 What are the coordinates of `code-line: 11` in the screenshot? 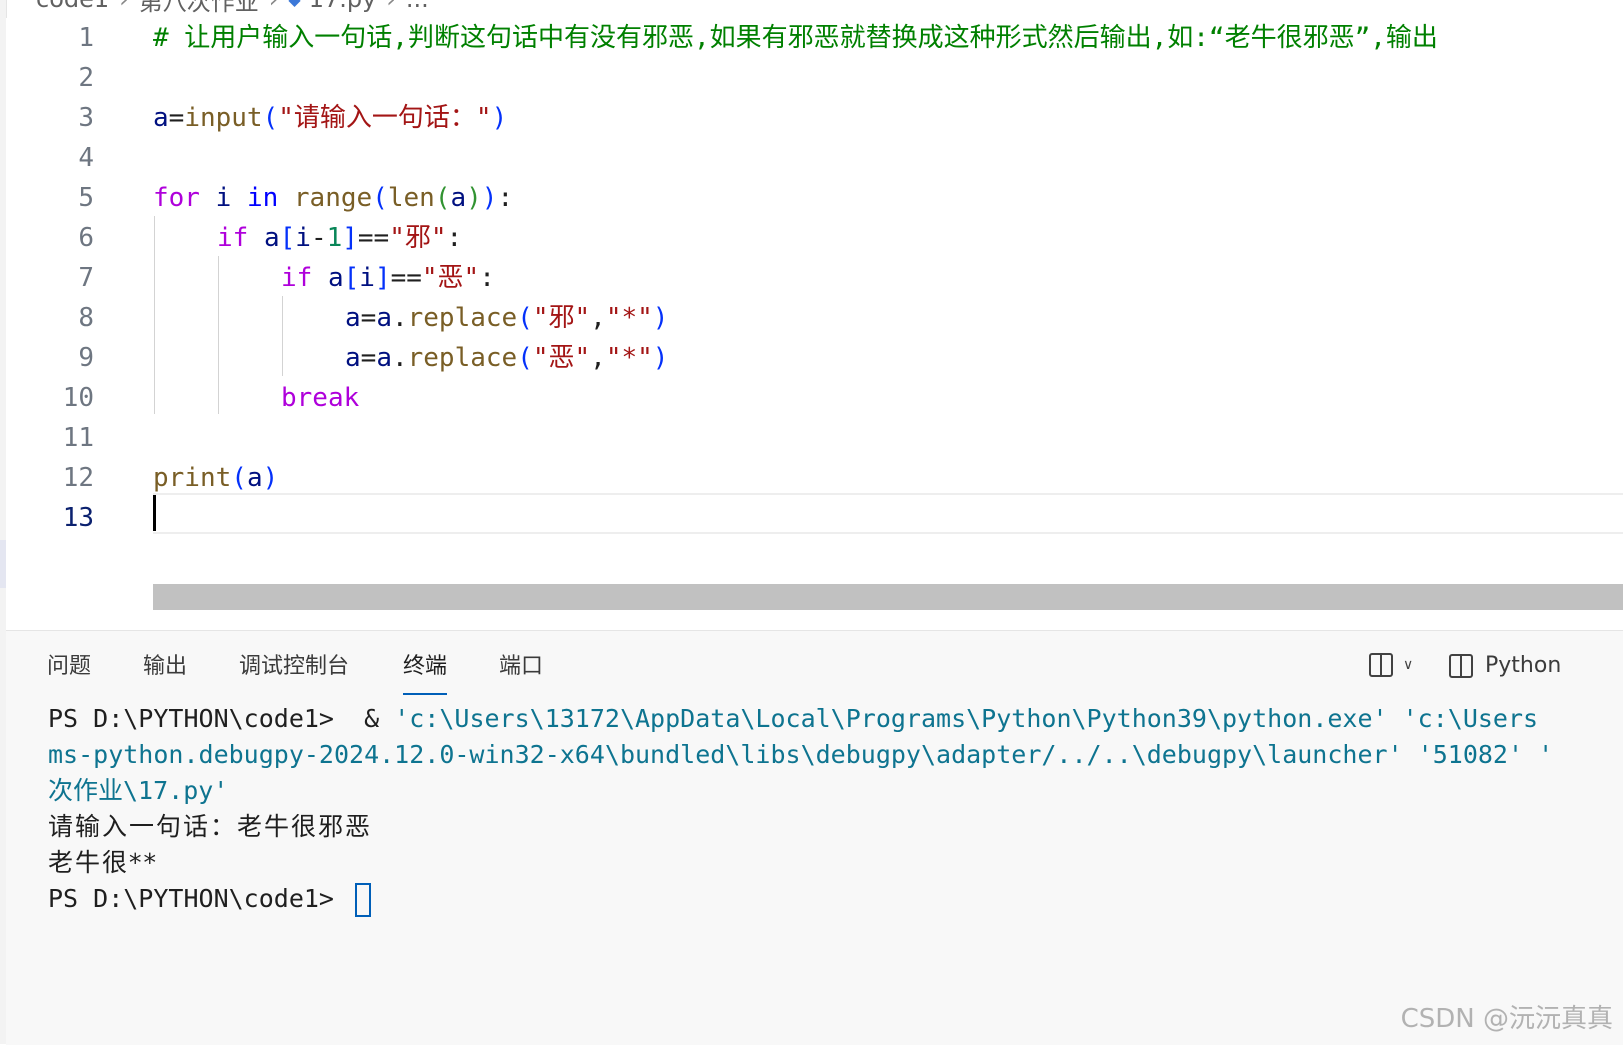 It's located at (814, 438).